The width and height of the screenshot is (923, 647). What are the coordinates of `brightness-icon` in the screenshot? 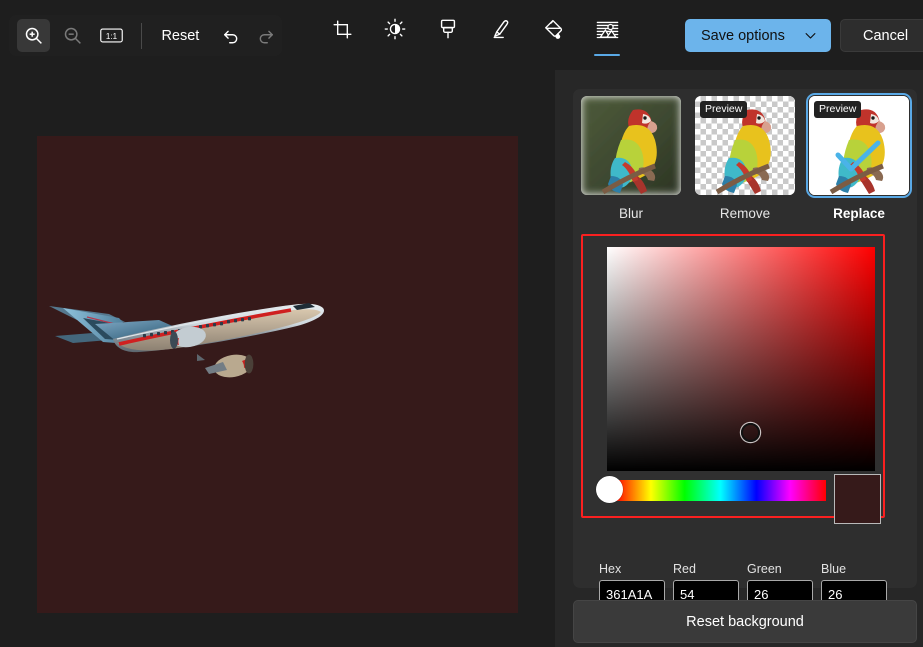 It's located at (395, 29).